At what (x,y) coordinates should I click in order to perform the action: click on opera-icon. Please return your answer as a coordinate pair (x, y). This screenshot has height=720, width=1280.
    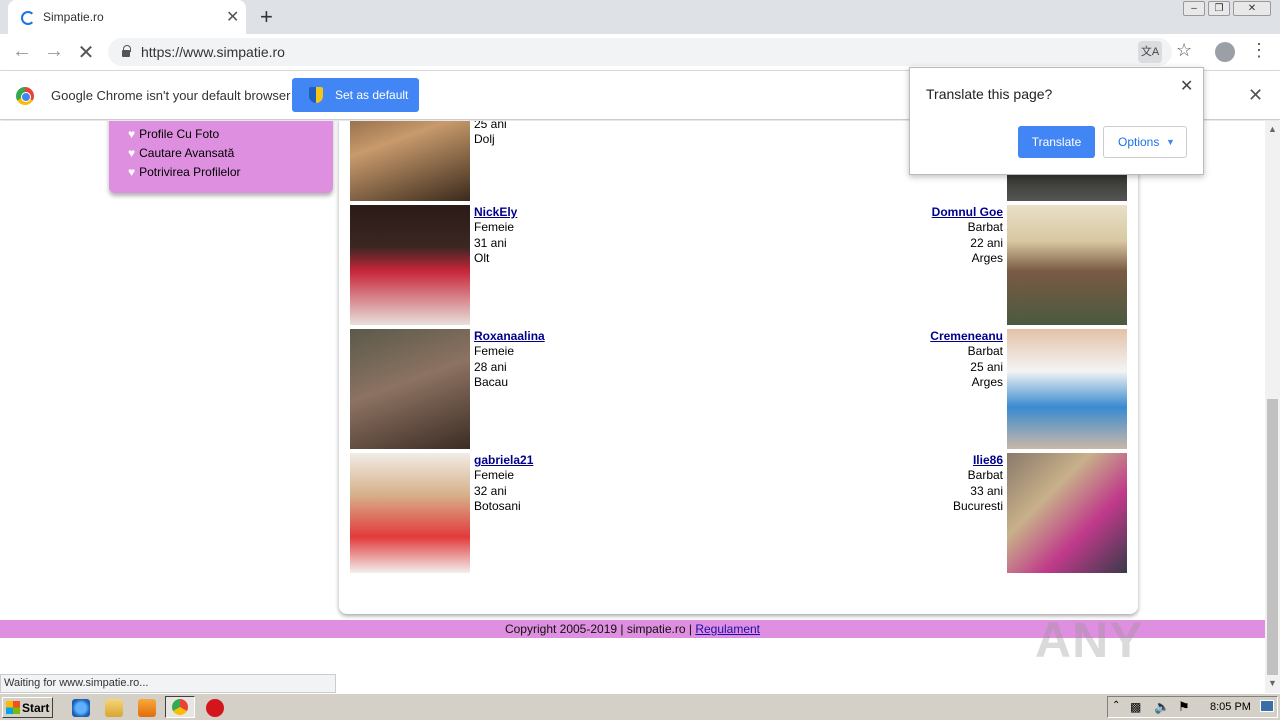
    Looking at the image, I should click on (215, 708).